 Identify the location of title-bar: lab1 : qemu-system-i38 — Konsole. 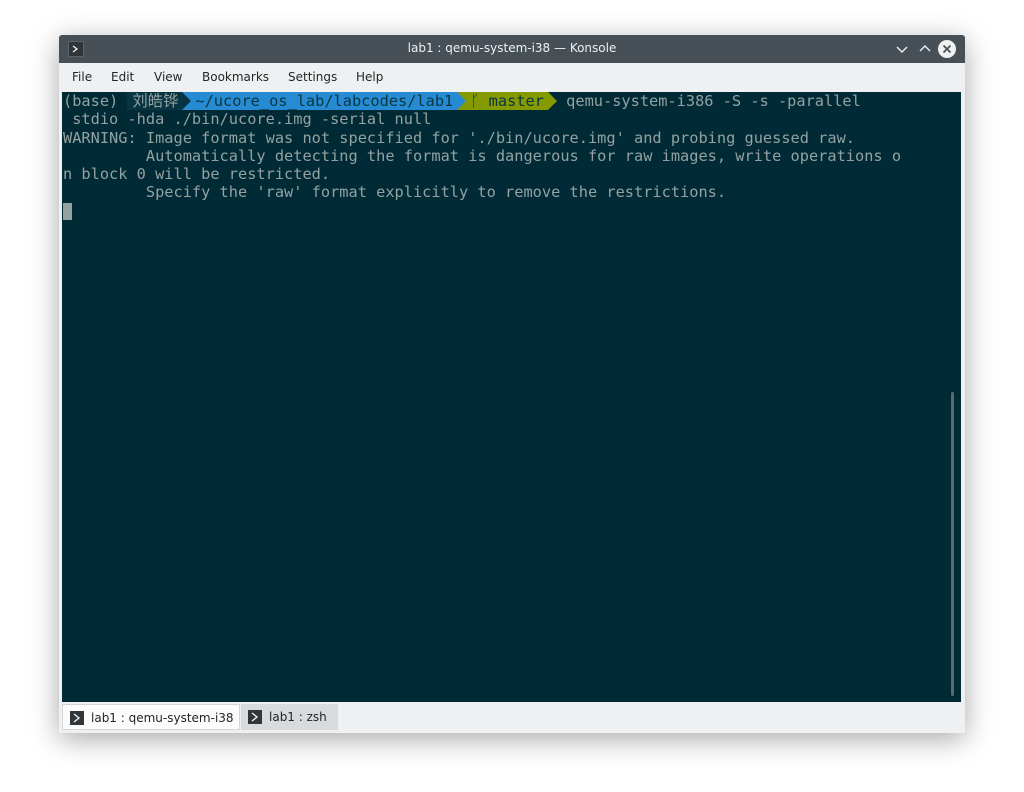
(512, 49).